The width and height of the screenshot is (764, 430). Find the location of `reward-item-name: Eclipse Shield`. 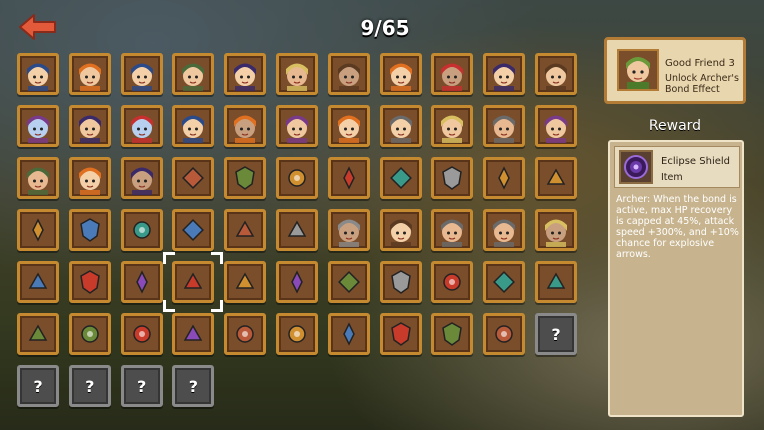

reward-item-name: Eclipse Shield is located at coordinates (696, 161).